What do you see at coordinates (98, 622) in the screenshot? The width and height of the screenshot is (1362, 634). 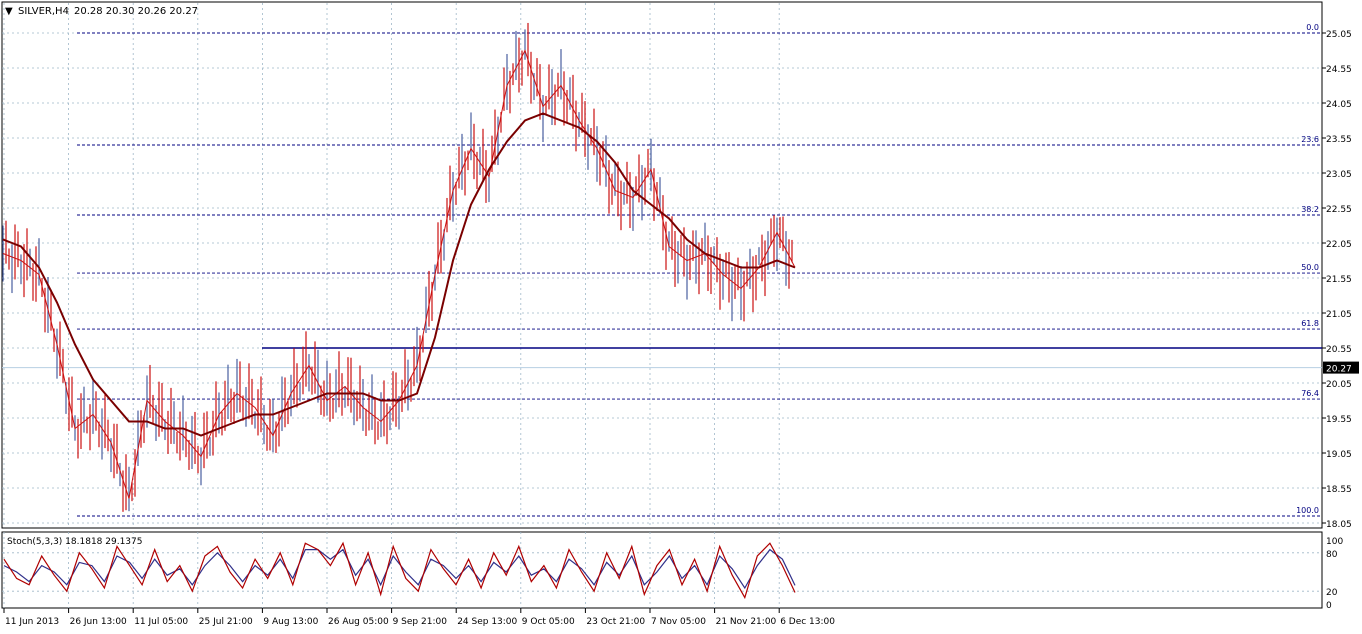 I see `x-tick-label: 26 Jun 13:00` at bounding box center [98, 622].